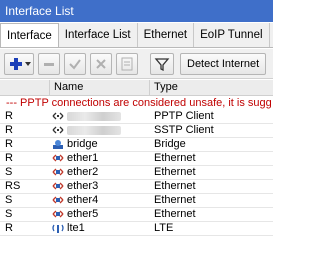 This screenshot has height=266, width=320. What do you see at coordinates (170, 144) in the screenshot?
I see `row-type: Bridge` at bounding box center [170, 144].